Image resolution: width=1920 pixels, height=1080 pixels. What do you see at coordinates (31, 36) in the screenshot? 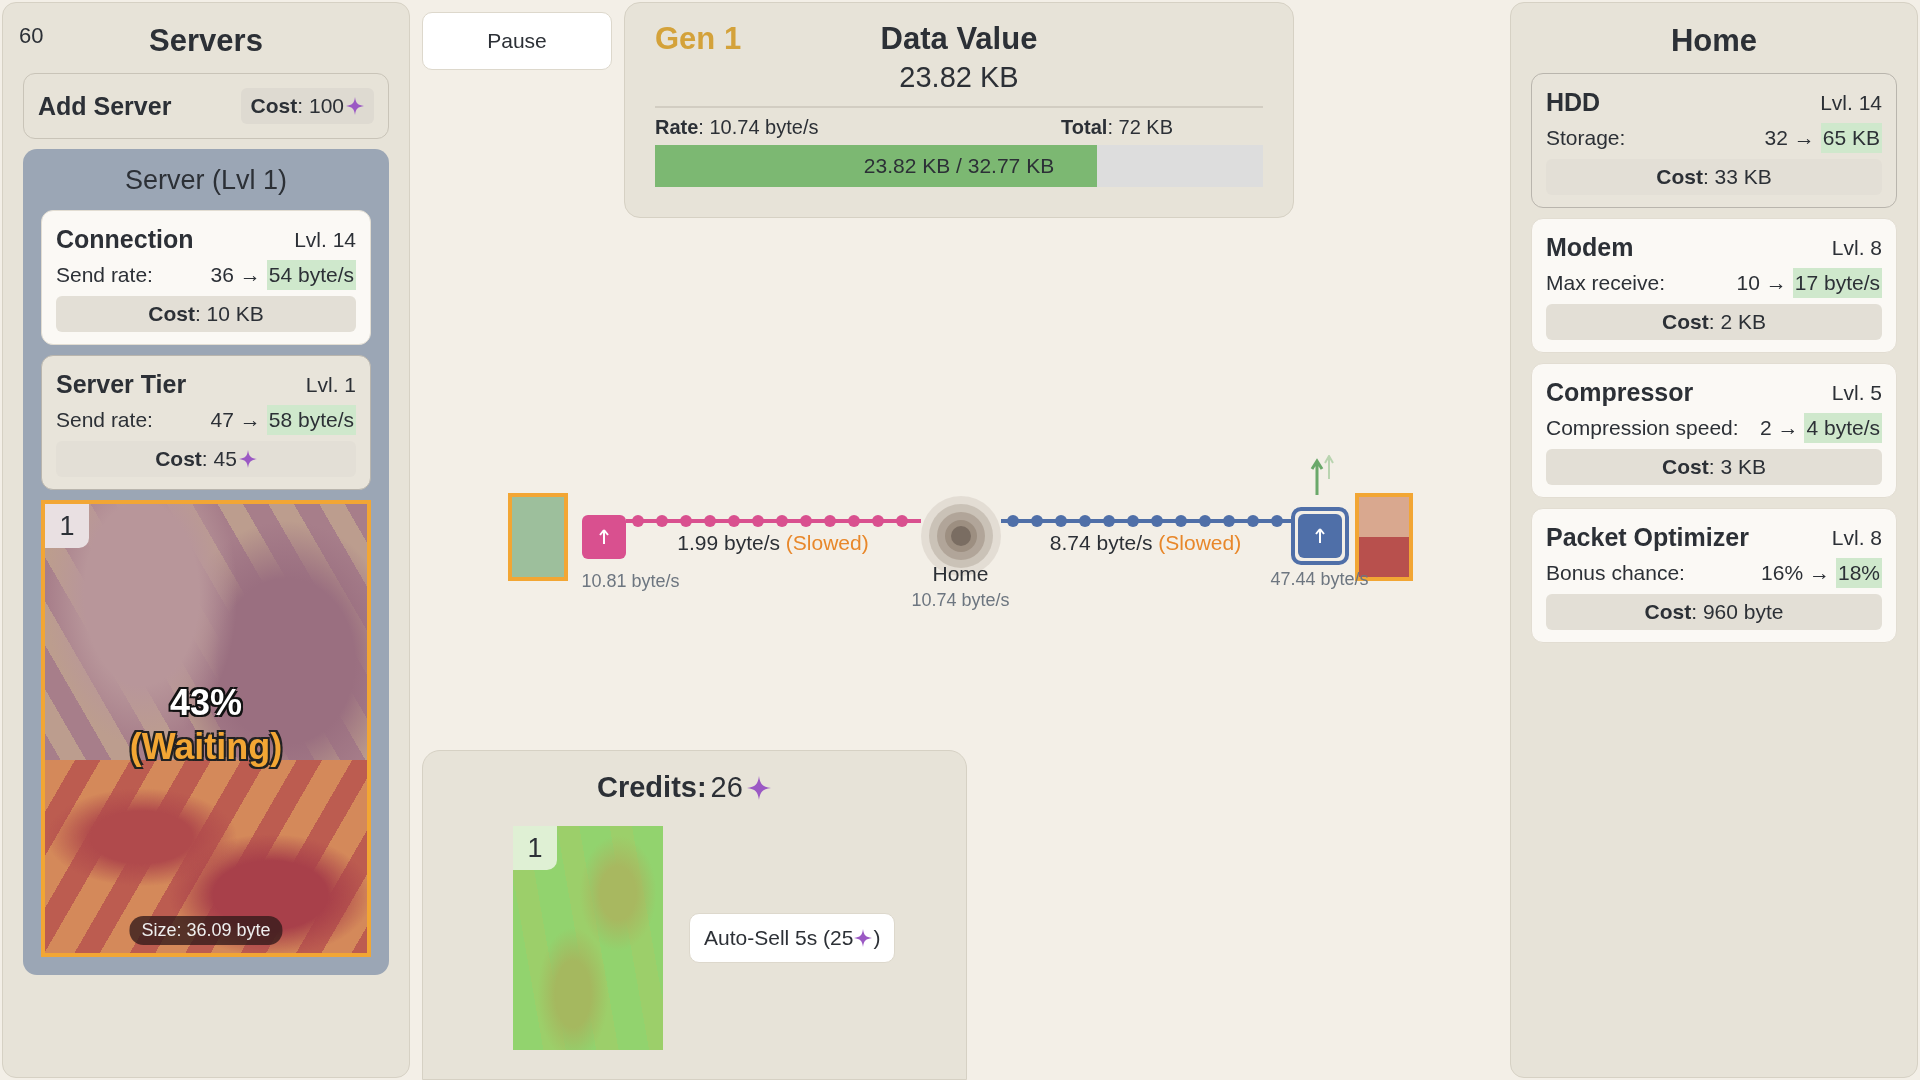
I see `fps-counter: 60` at bounding box center [31, 36].